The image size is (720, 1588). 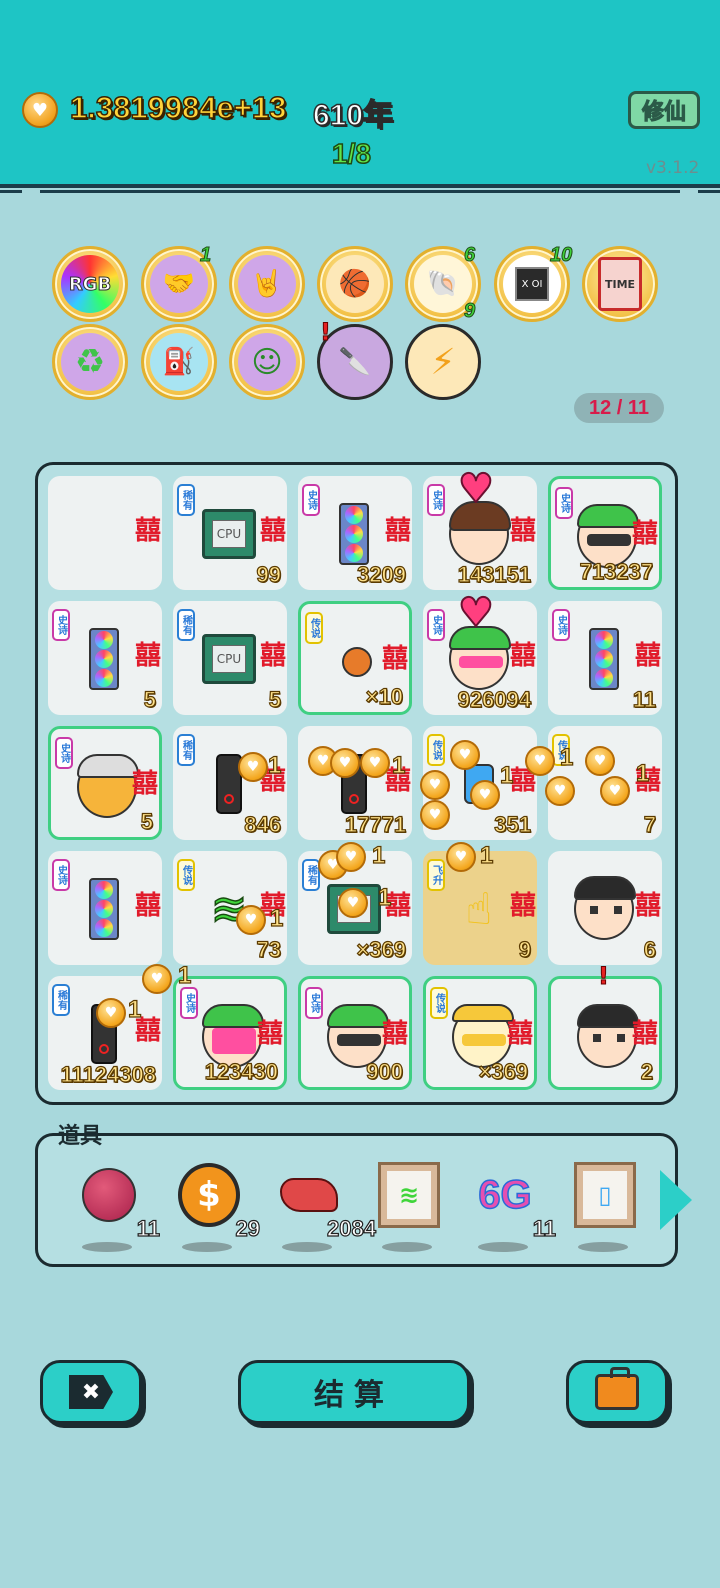 I want to click on board-cell-gpu: 史诗囍 11, so click(x=605, y=658).